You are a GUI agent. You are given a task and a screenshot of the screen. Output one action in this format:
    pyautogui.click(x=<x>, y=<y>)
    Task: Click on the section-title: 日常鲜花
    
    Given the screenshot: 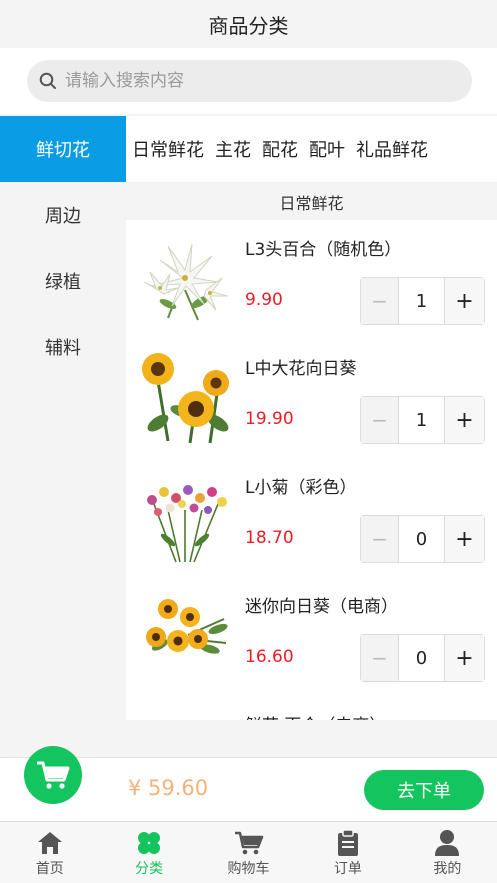 What is the action you would take?
    pyautogui.click(x=311, y=202)
    